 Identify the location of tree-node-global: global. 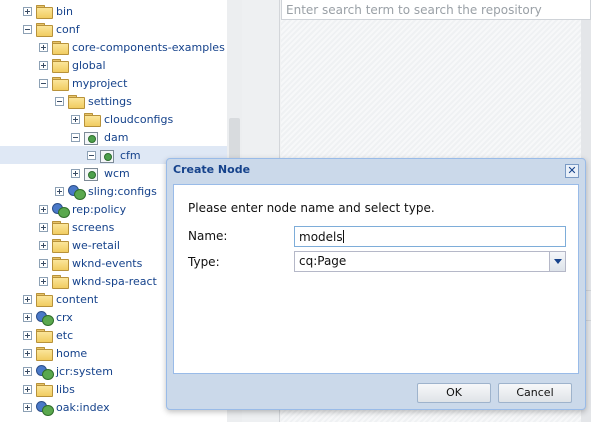
(72, 65).